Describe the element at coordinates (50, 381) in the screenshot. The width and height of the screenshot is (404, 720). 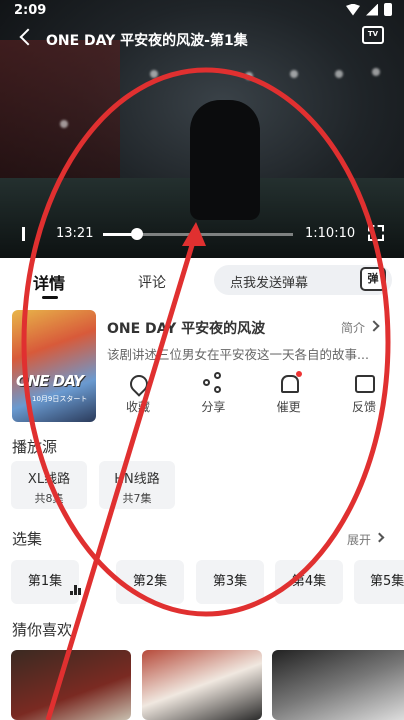
I see `poster-title: ONE DAY` at that location.